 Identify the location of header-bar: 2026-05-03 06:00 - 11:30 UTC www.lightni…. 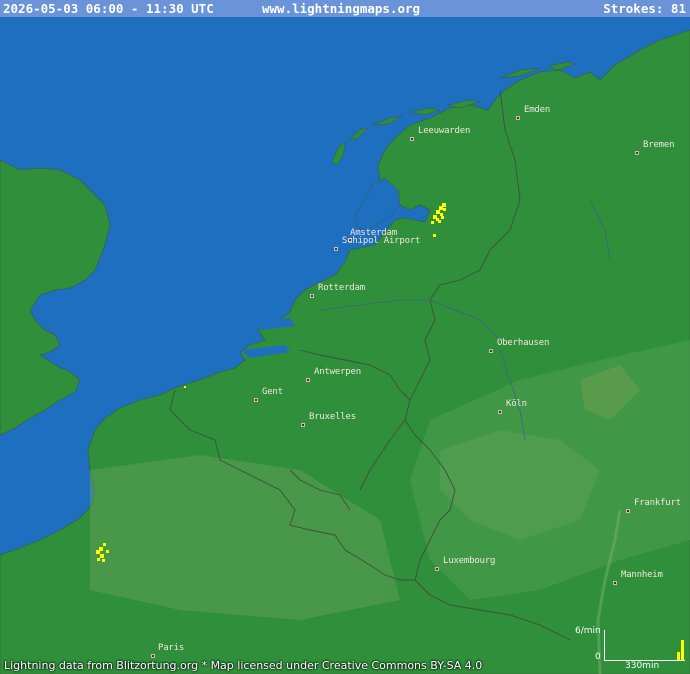
(345, 8).